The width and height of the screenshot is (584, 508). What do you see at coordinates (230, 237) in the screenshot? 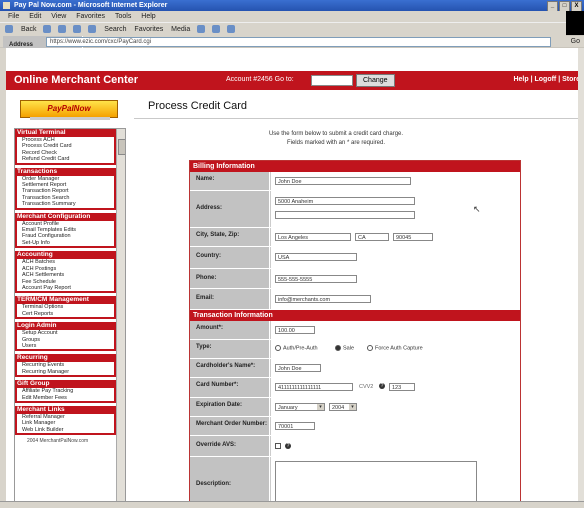
I see `city-label: City, State, Zip:` at bounding box center [230, 237].